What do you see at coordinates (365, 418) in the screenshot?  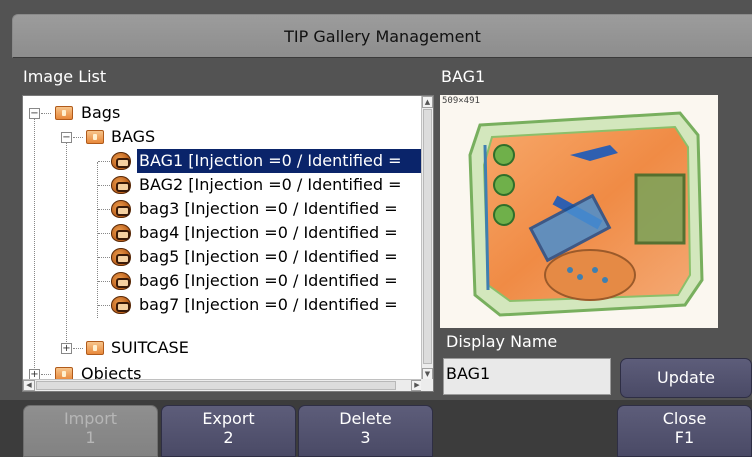 I see `delete-button-label: Delete` at bounding box center [365, 418].